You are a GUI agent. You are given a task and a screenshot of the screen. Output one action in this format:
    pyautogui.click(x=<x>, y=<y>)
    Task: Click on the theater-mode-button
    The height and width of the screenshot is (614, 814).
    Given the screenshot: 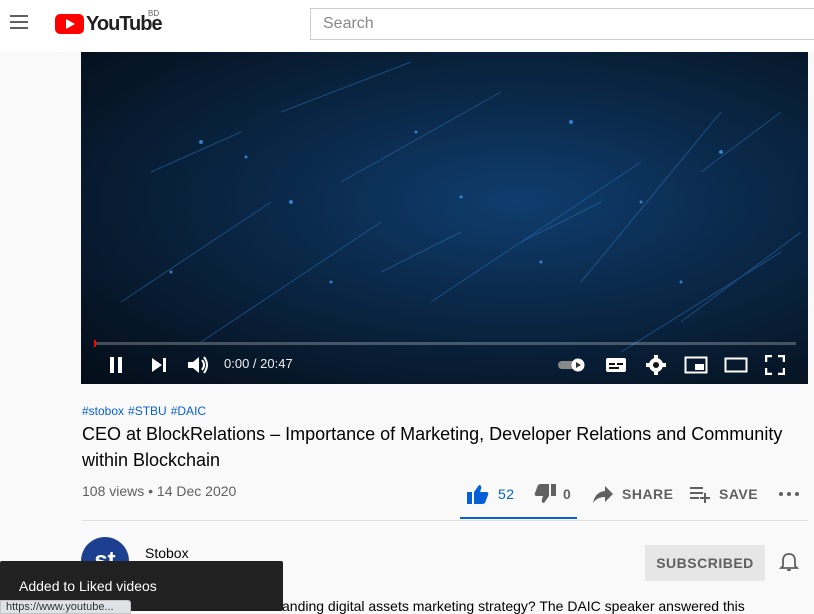 What is the action you would take?
    pyautogui.click(x=736, y=365)
    